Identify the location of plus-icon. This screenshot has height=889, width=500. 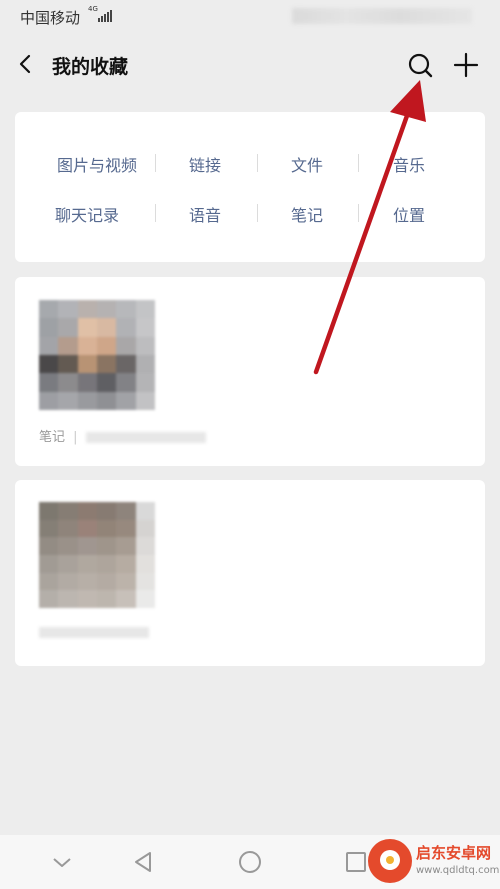
(466, 65).